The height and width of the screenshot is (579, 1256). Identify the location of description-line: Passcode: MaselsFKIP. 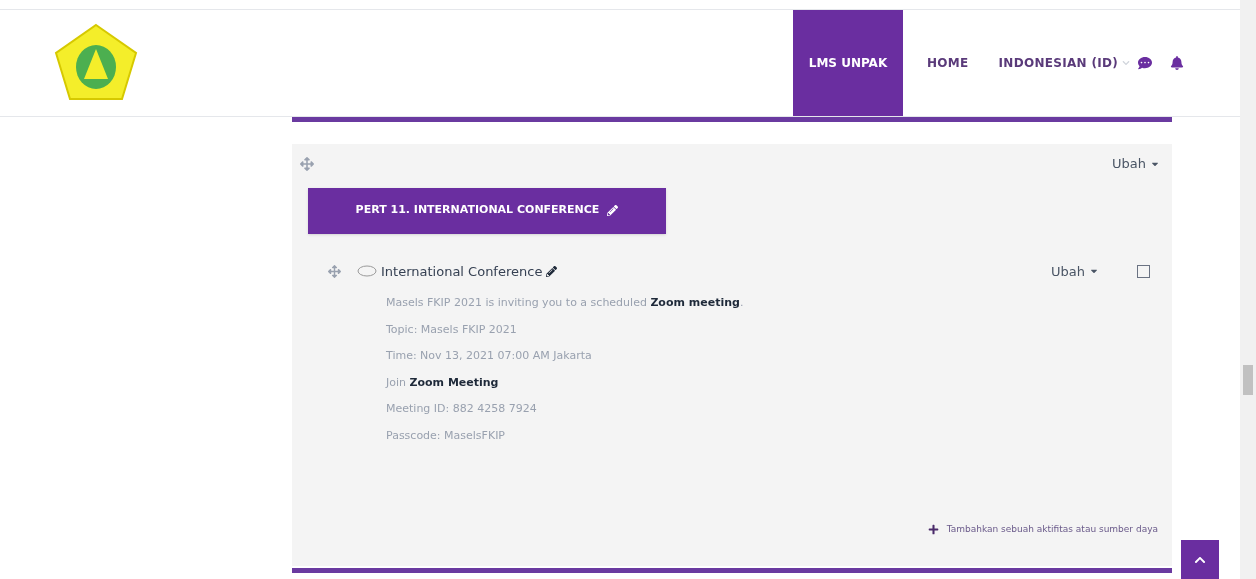
(446, 435).